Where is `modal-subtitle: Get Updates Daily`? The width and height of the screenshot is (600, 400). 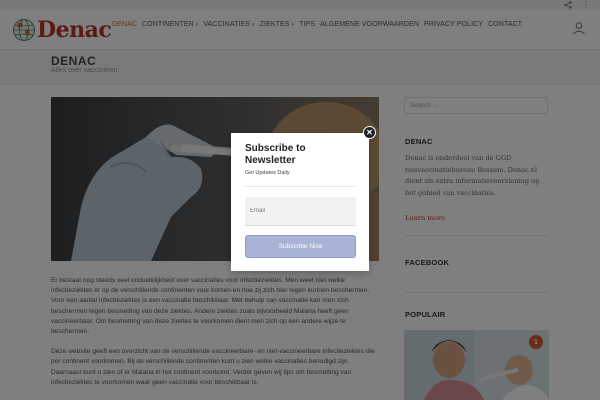 modal-subtitle: Get Updates Daily is located at coordinates (267, 173).